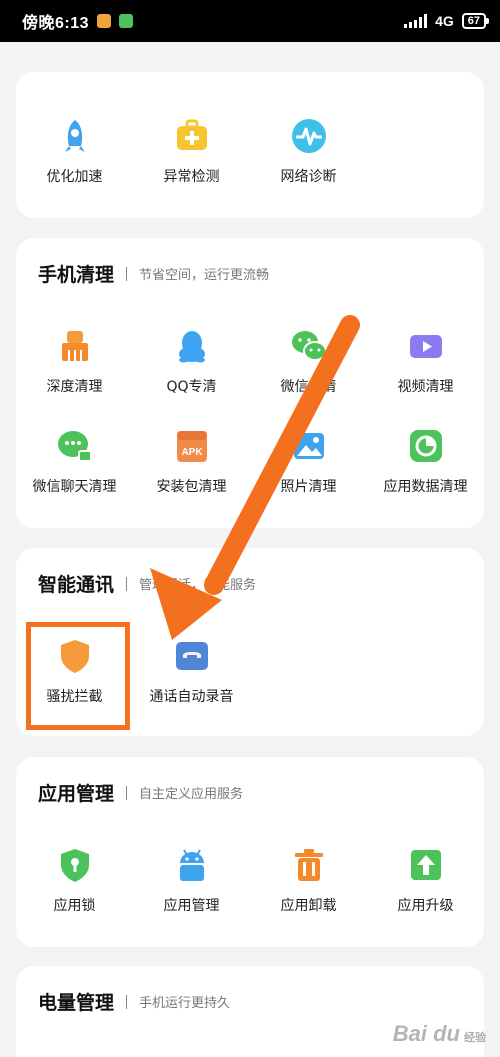  What do you see at coordinates (255, 477) in the screenshot?
I see `annotation-arrow` at bounding box center [255, 477].